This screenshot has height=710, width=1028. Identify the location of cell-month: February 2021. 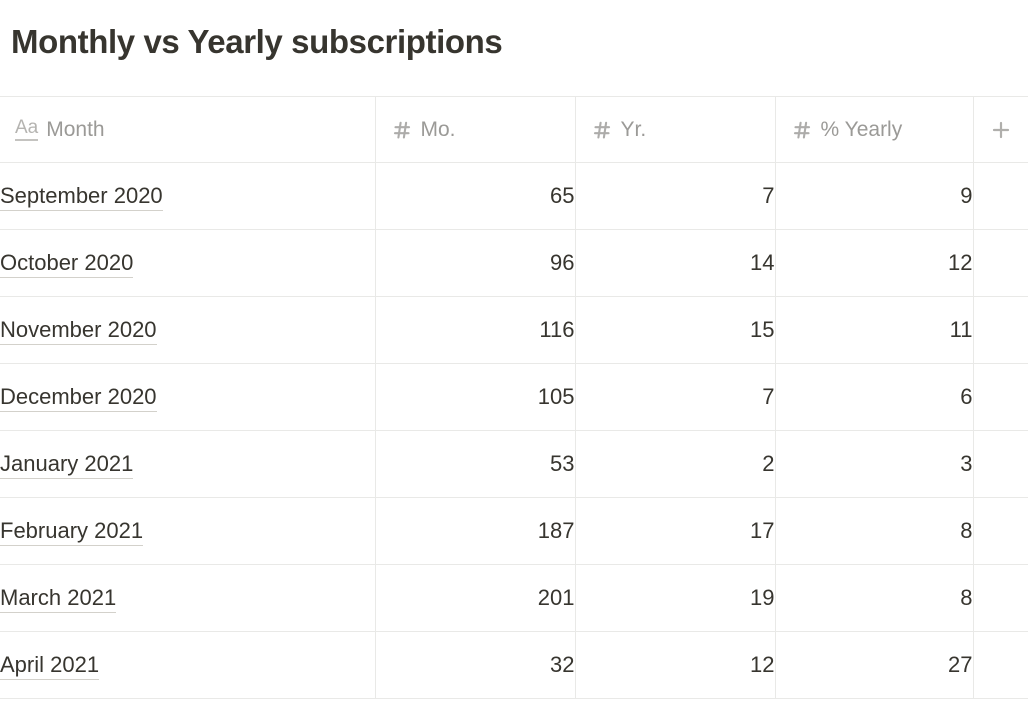
(188, 531).